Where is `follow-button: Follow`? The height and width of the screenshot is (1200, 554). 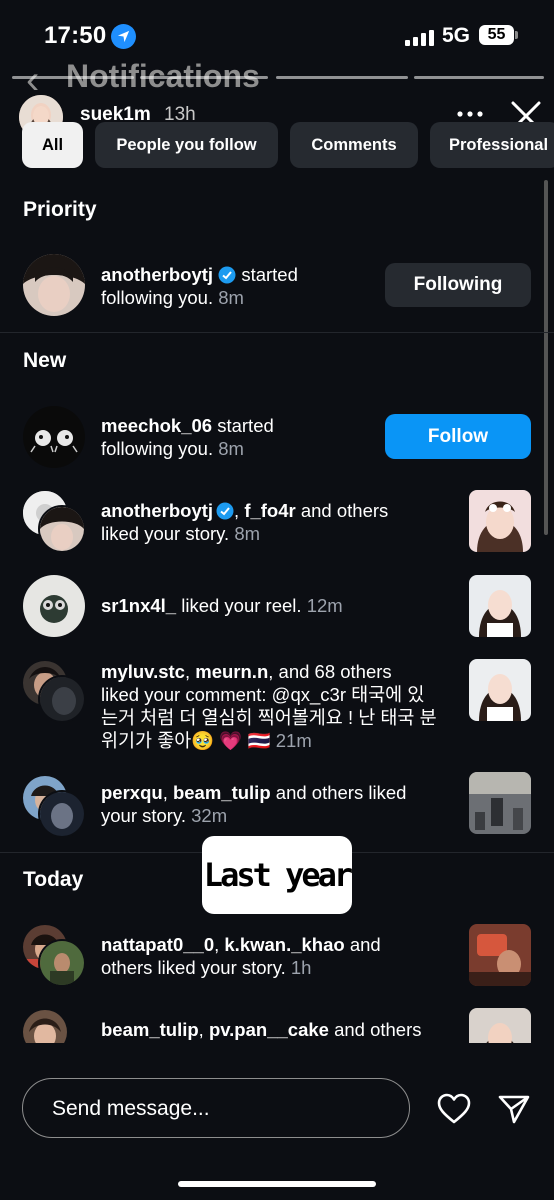
follow-button: Follow is located at coordinates (458, 436).